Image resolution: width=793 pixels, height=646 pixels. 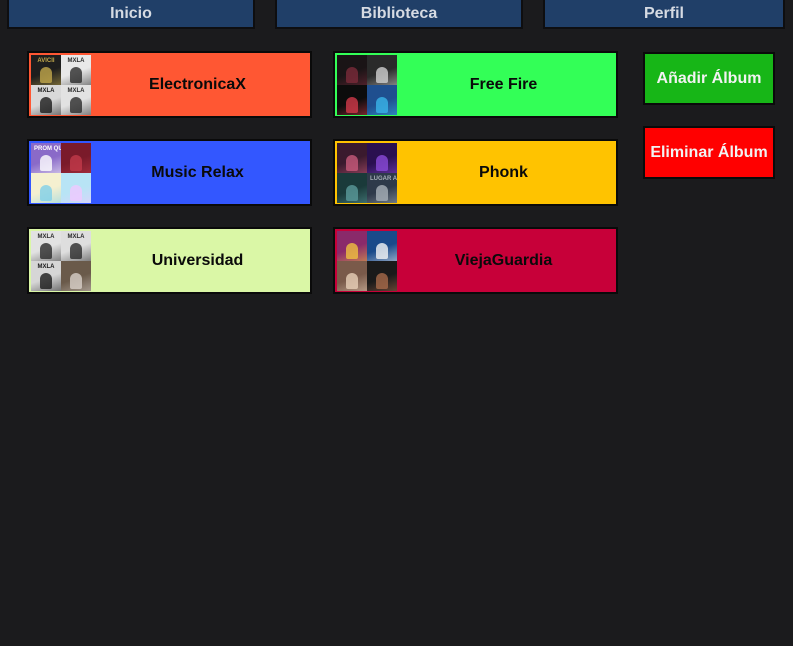 I want to click on album-cover-mosaic: MXLA MXLA MXLA, so click(x=61, y=260).